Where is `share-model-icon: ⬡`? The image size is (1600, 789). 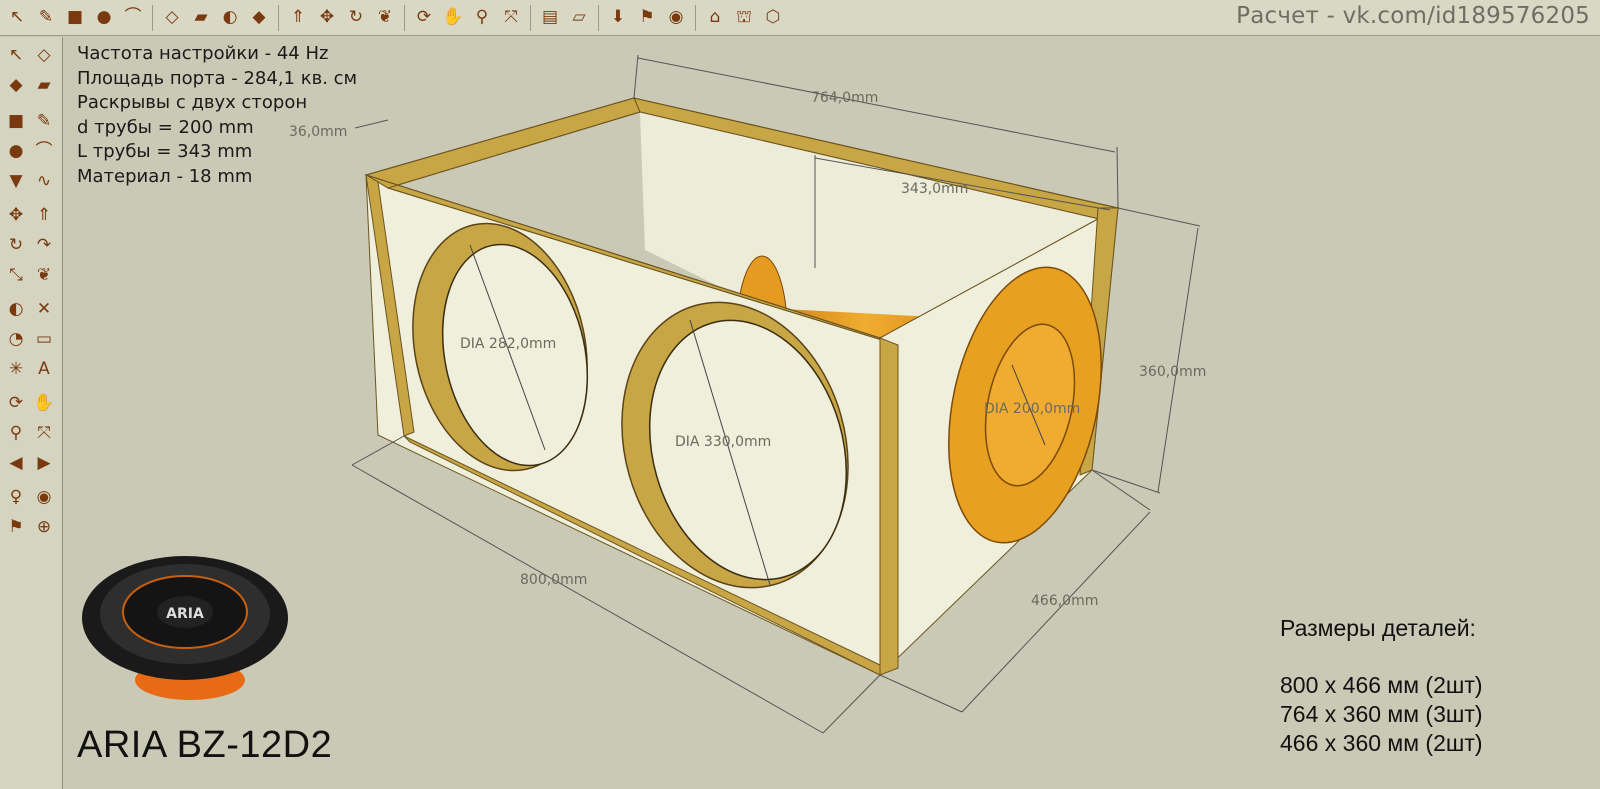
share-model-icon: ⬡ is located at coordinates (773, 18).